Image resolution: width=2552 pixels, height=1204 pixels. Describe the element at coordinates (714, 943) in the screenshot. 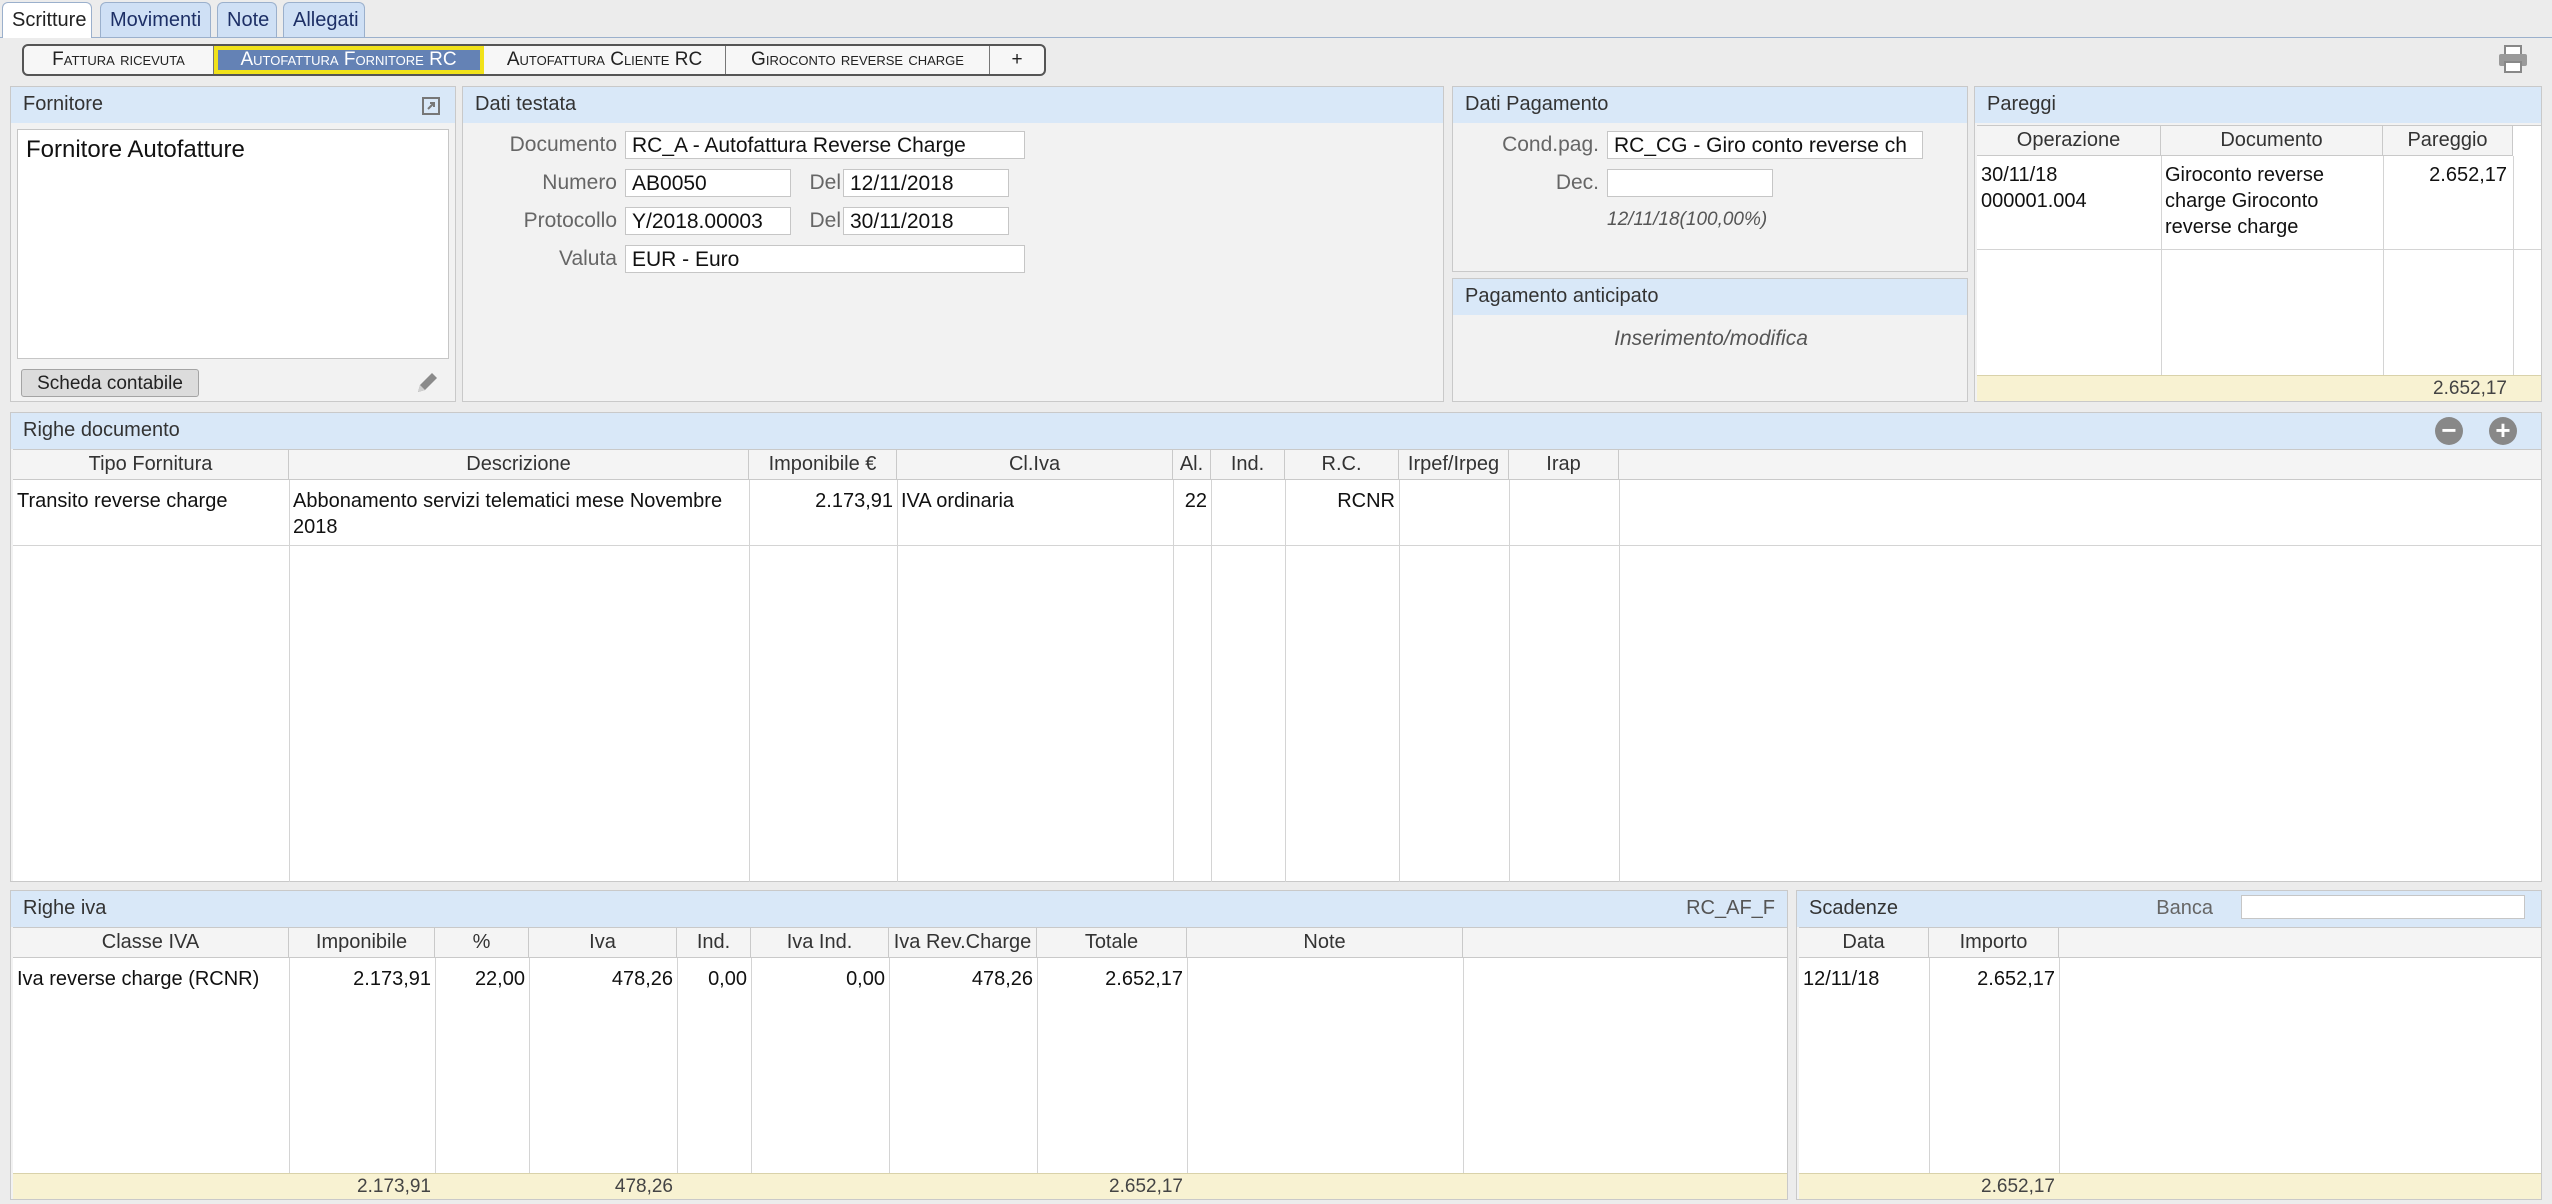

I see `iva-col-ind: Ind.` at that location.